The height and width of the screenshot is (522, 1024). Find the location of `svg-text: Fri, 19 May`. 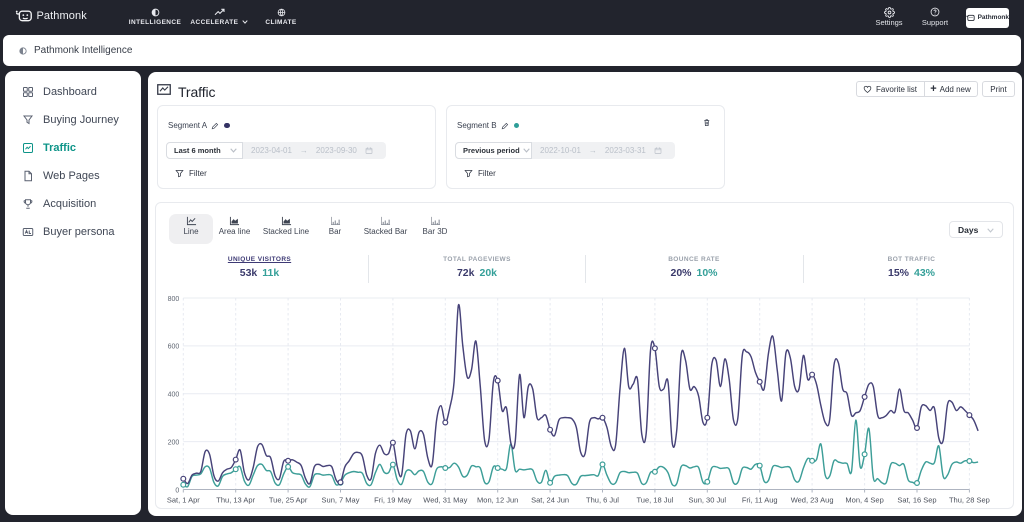

svg-text: Fri, 19 May is located at coordinates (393, 500).